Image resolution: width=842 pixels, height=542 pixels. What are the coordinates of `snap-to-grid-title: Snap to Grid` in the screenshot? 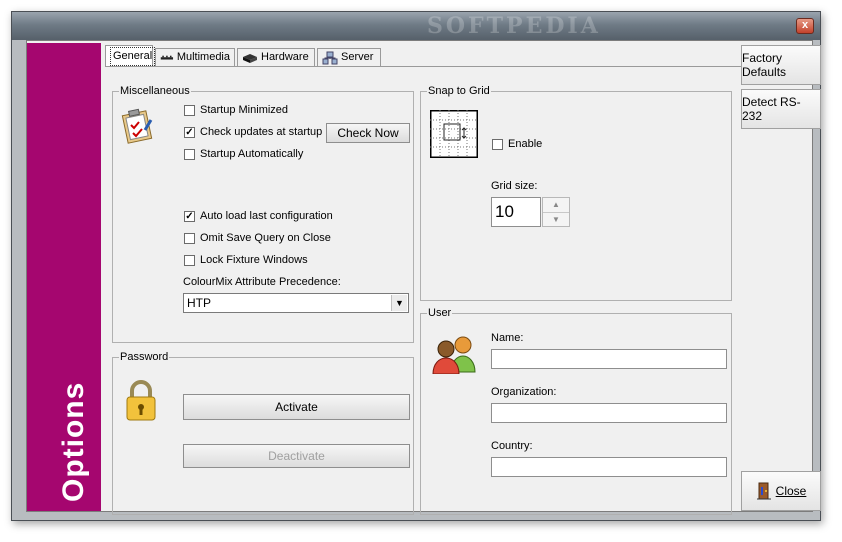 It's located at (459, 91).